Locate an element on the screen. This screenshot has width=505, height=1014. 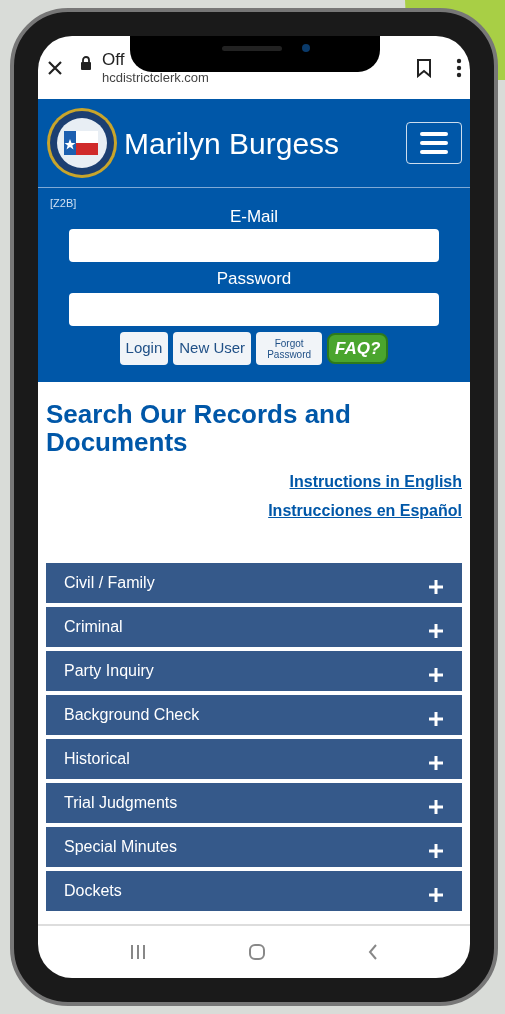
instructions-link: Instructions in English is located at coordinates (375, 482).